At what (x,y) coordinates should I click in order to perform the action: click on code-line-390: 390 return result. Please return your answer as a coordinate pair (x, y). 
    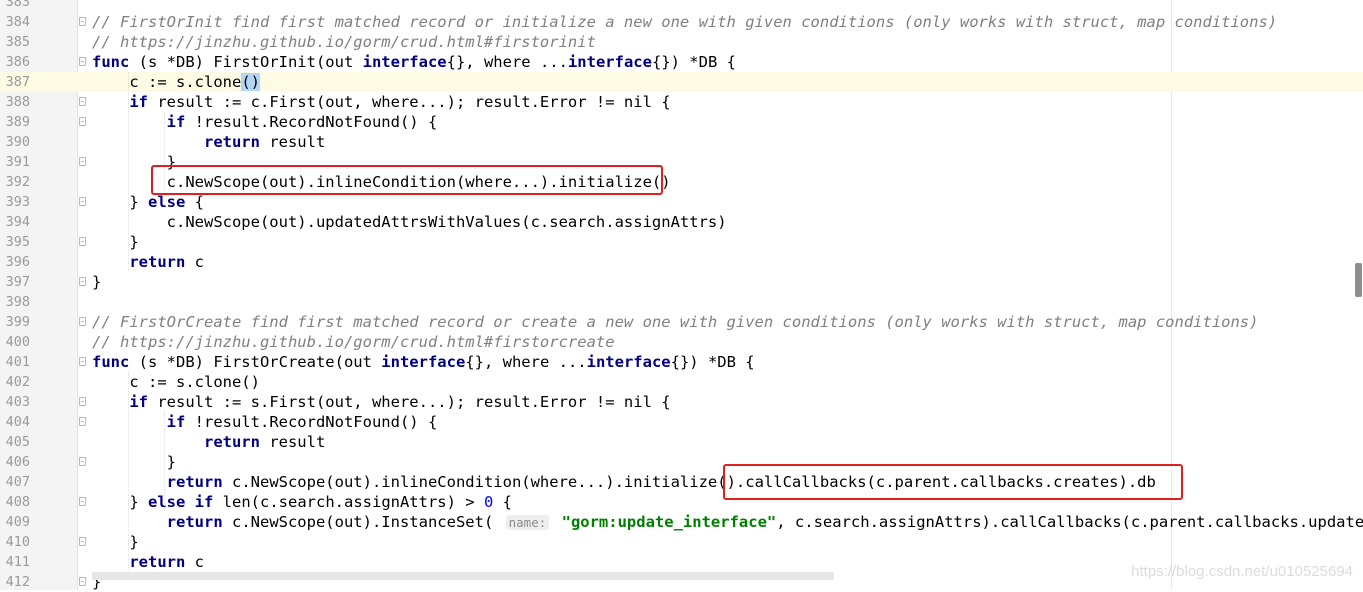
    Looking at the image, I should click on (681, 142).